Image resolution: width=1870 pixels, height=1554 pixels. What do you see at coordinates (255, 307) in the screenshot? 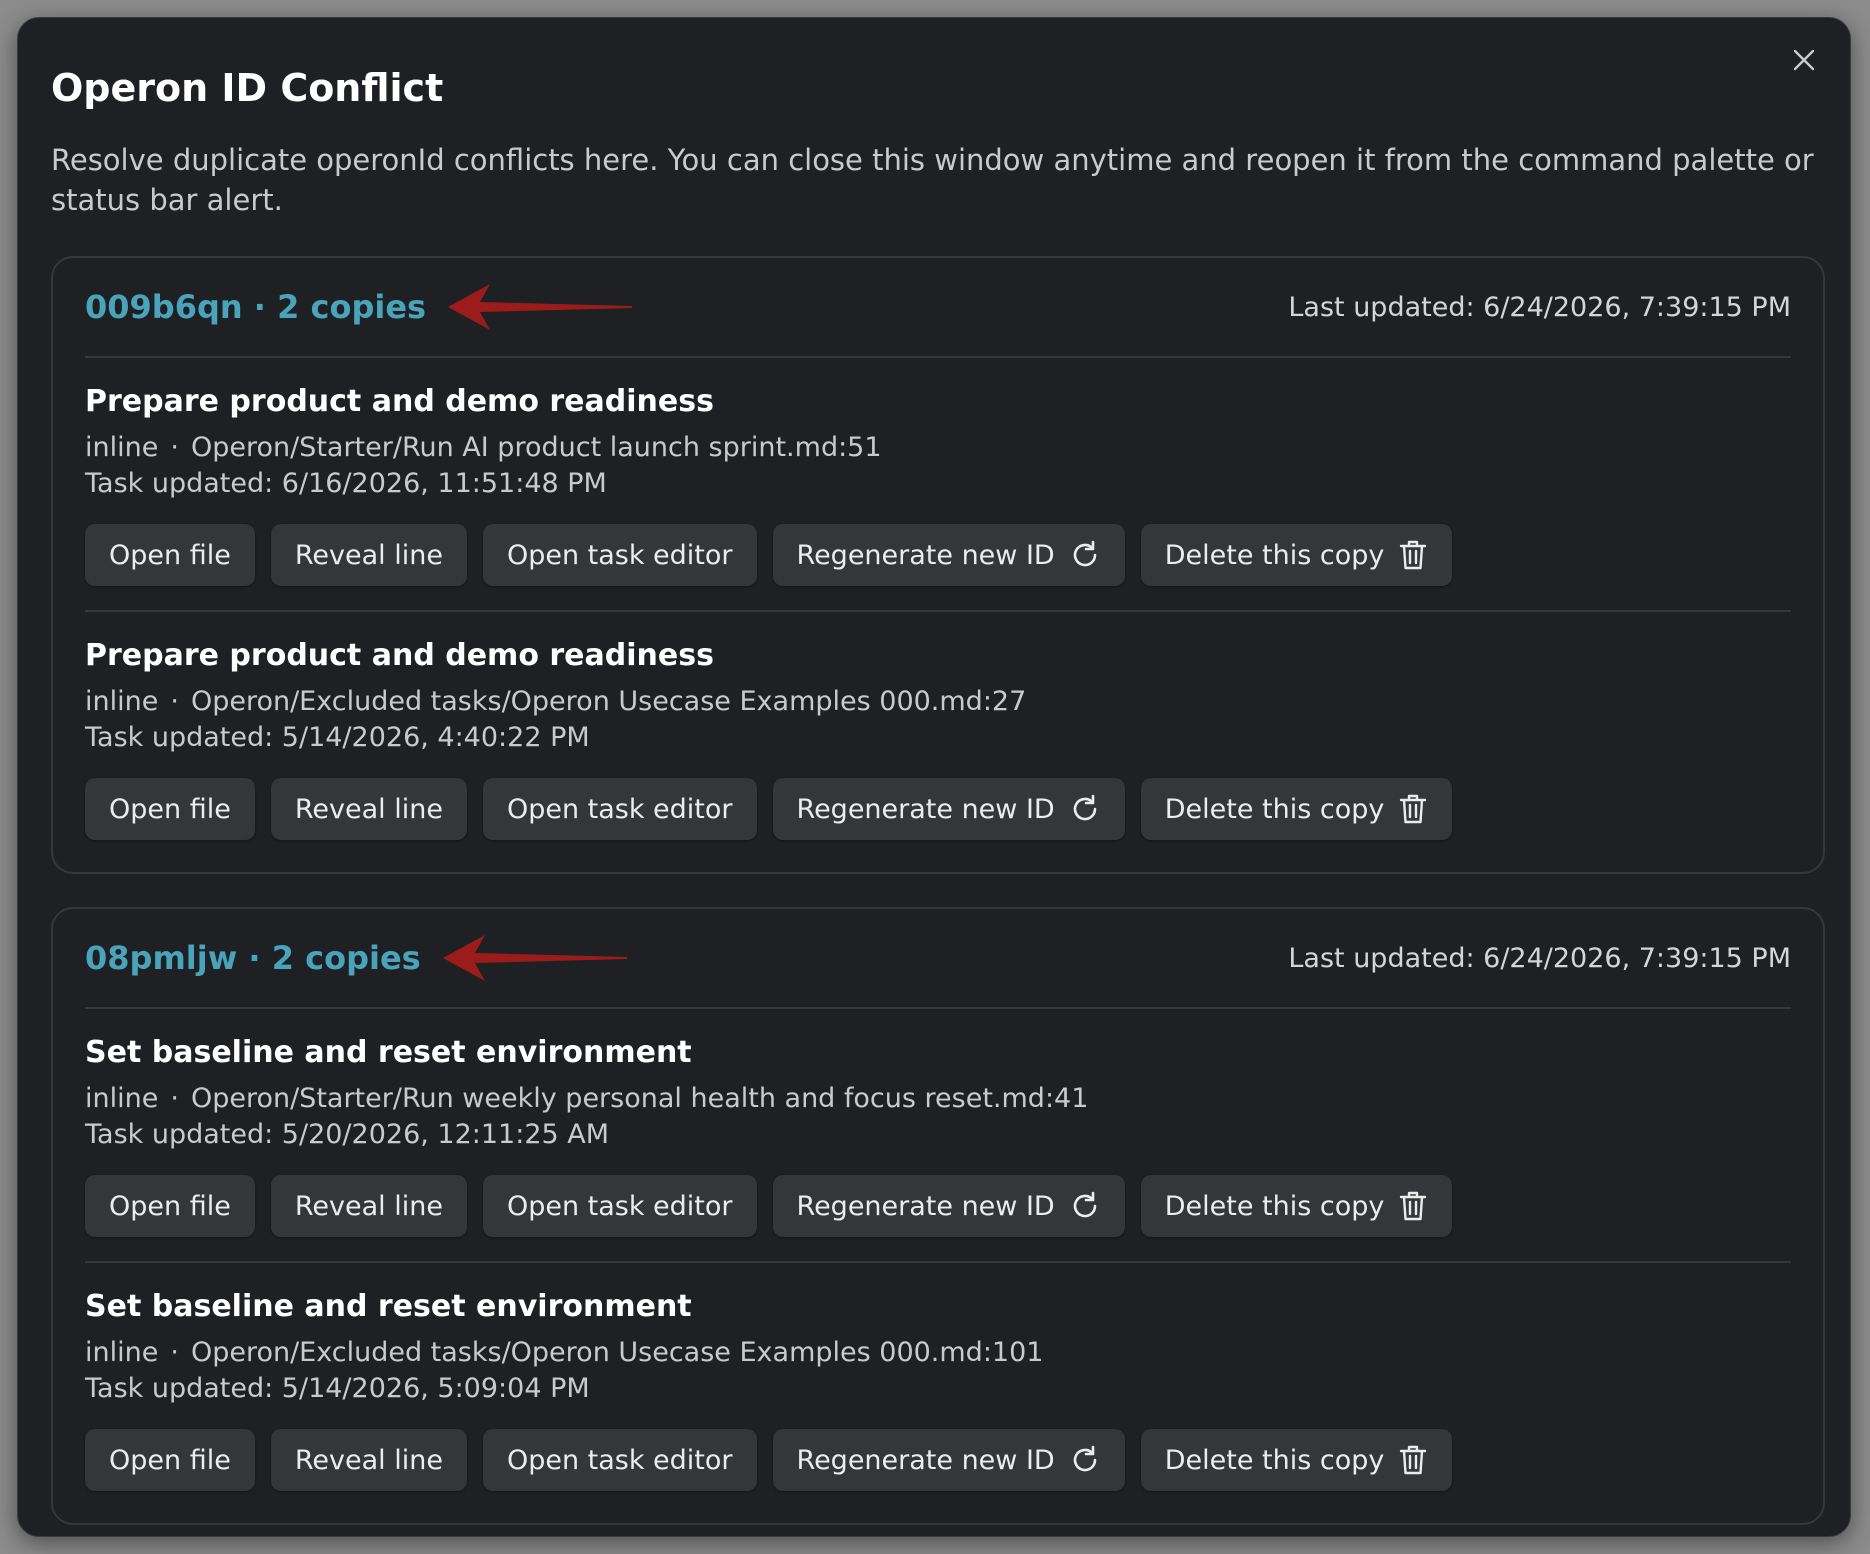
I see `conflict-id-label: 009b6qn · 2 copies` at bounding box center [255, 307].